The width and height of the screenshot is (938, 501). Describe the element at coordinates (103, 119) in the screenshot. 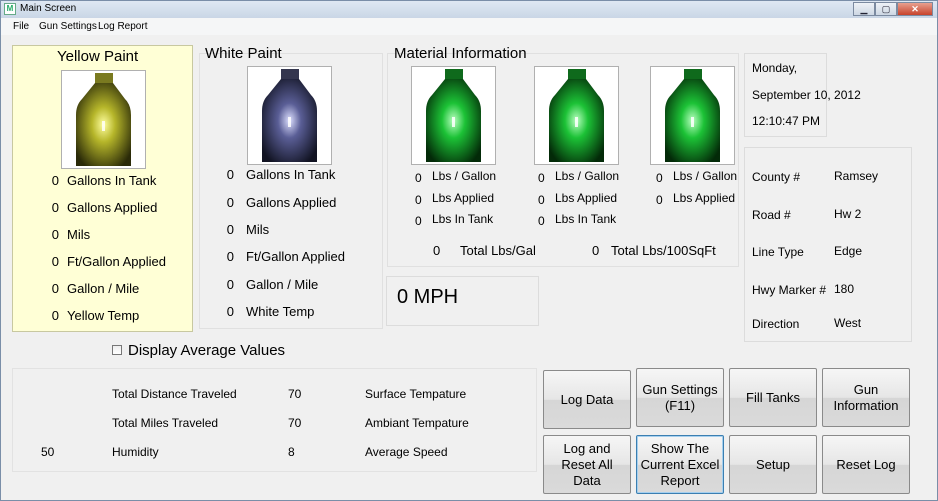

I see `yellow-tank-image` at that location.